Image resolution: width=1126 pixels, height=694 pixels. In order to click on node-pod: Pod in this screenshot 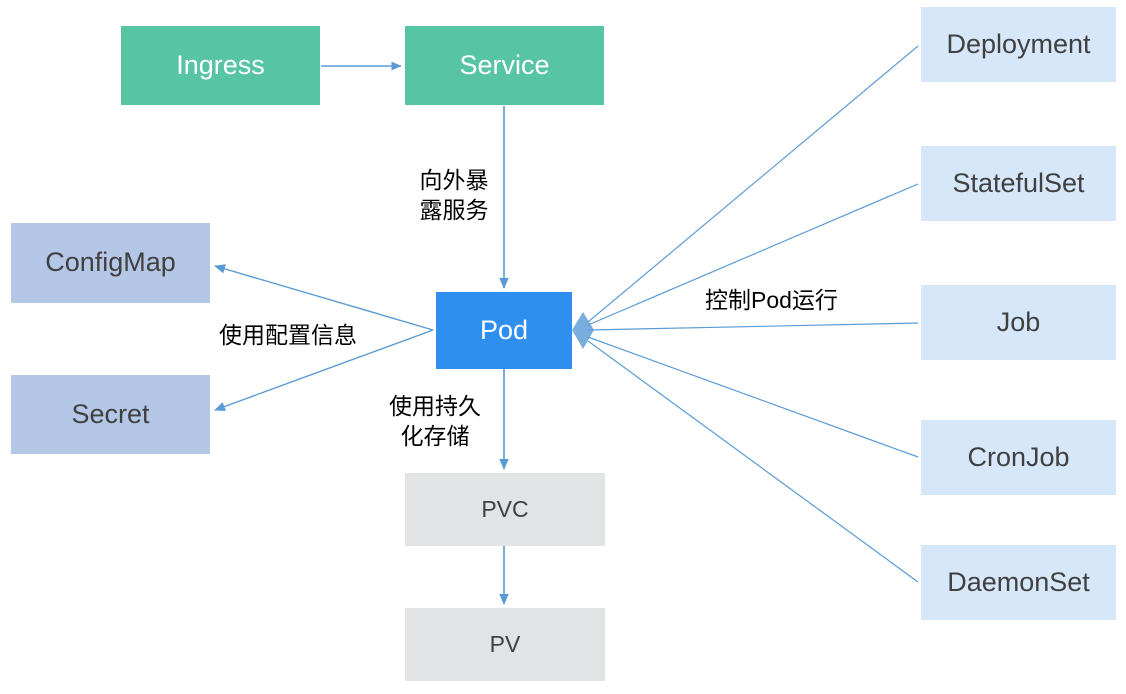, I will do `click(504, 330)`.